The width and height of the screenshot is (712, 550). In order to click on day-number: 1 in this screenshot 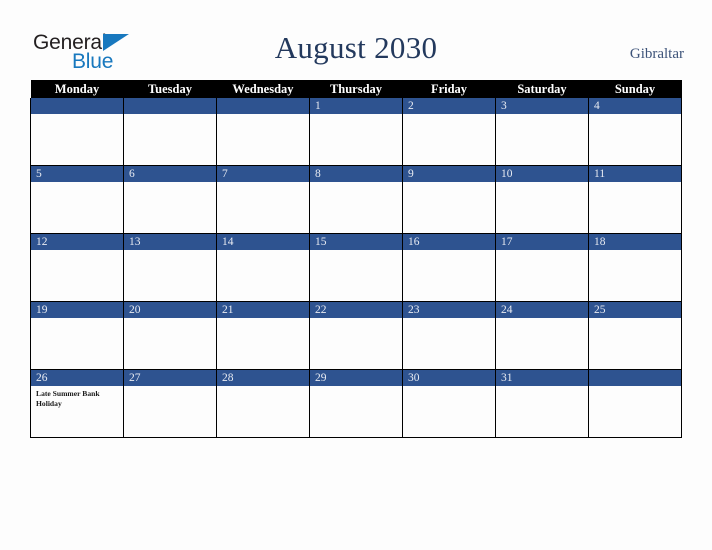, I will do `click(356, 106)`.